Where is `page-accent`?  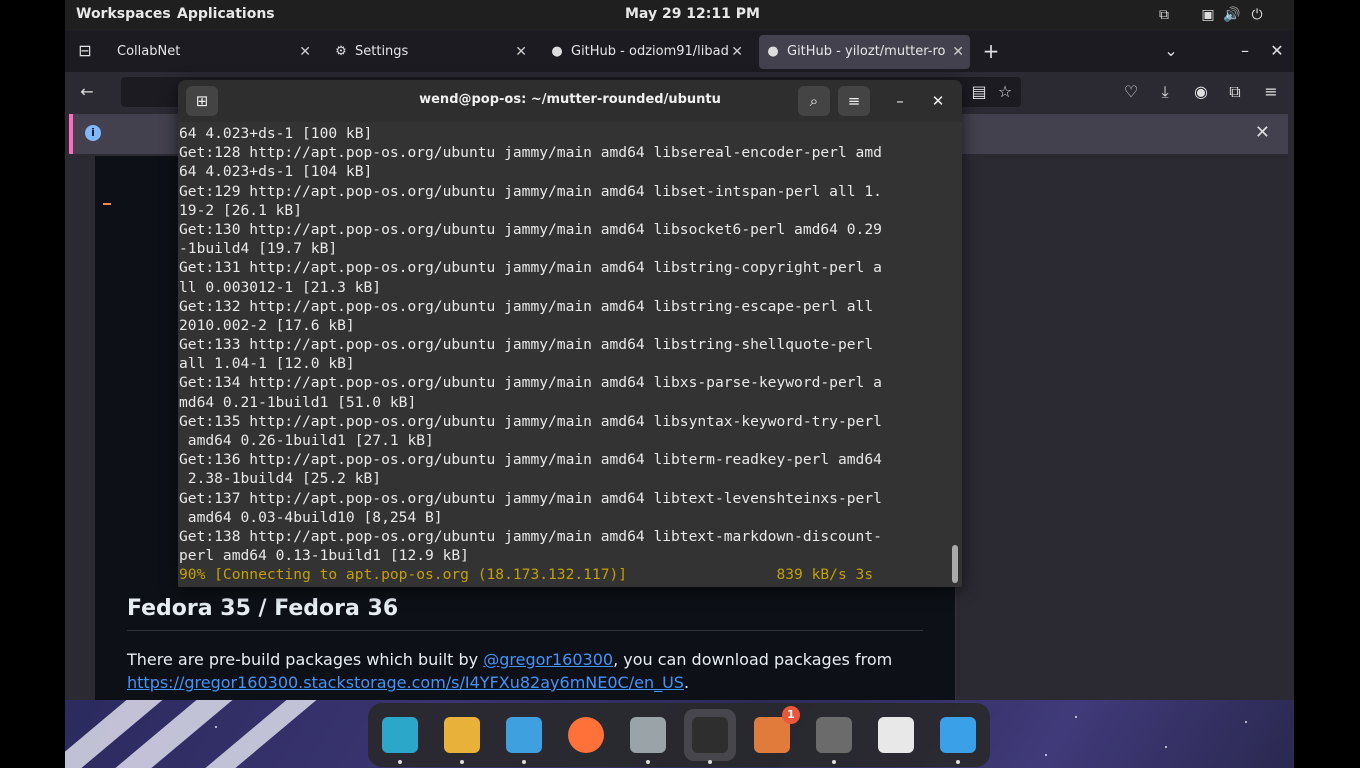 page-accent is located at coordinates (107, 204).